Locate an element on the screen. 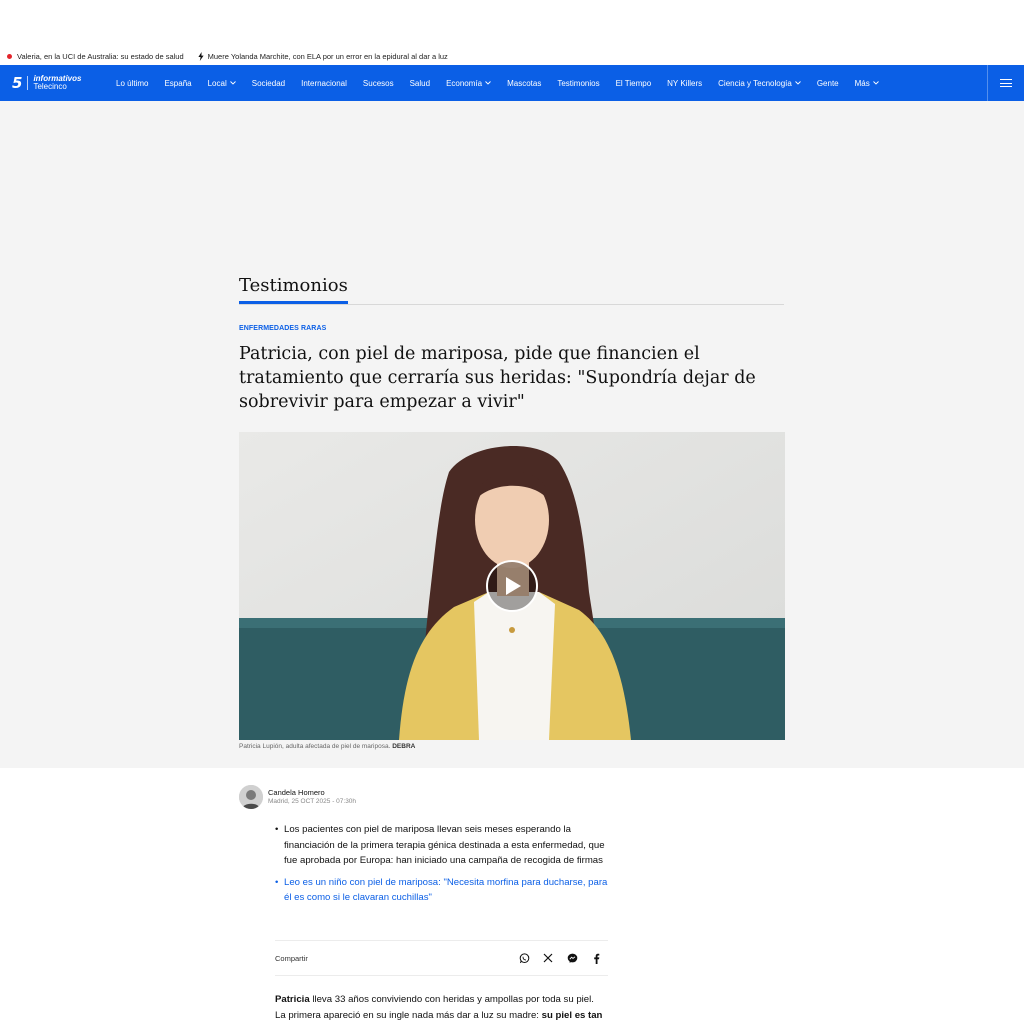 Image resolution: width=1024 pixels, height=1024 pixels. logo-bottom-text: Telecinco is located at coordinates (50, 86).